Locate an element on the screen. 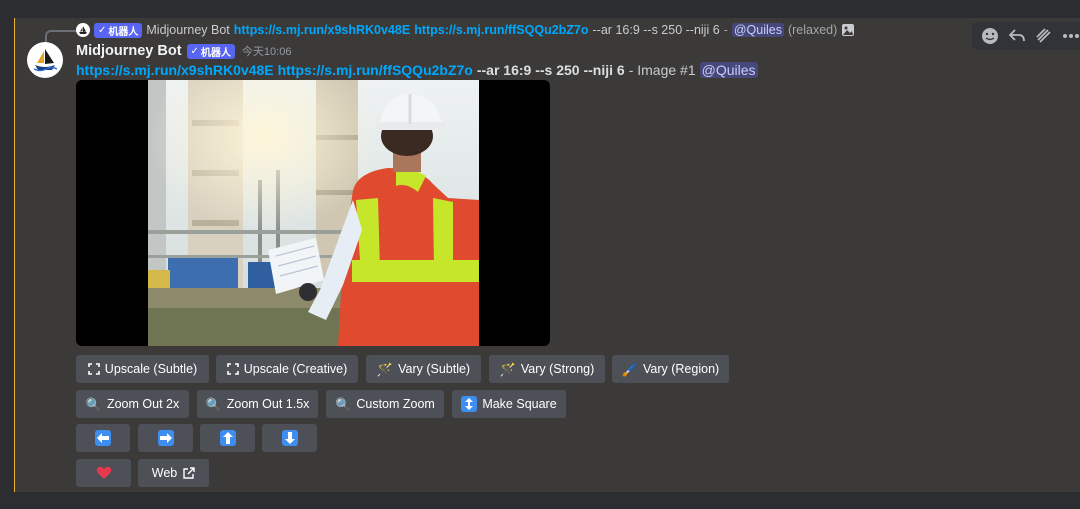 This screenshot has height=509, width=1080. upscale-creative-label: Upscale (Creative) is located at coordinates (295, 369).